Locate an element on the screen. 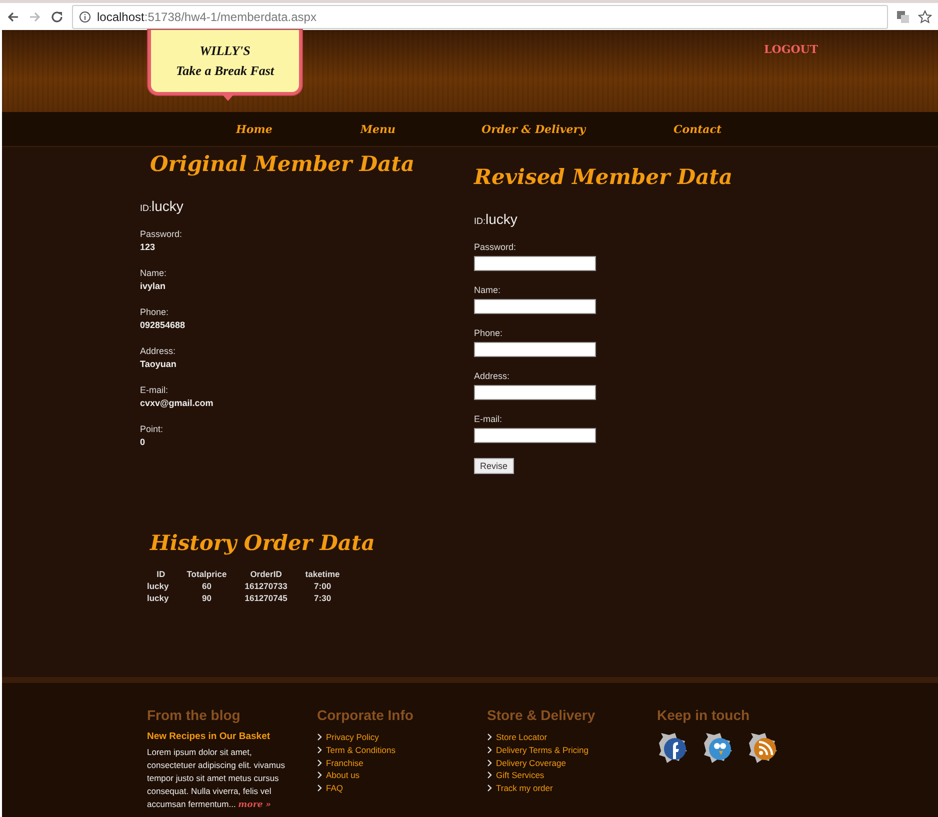 The image size is (938, 817). column-title: From the blog is located at coordinates (194, 715).